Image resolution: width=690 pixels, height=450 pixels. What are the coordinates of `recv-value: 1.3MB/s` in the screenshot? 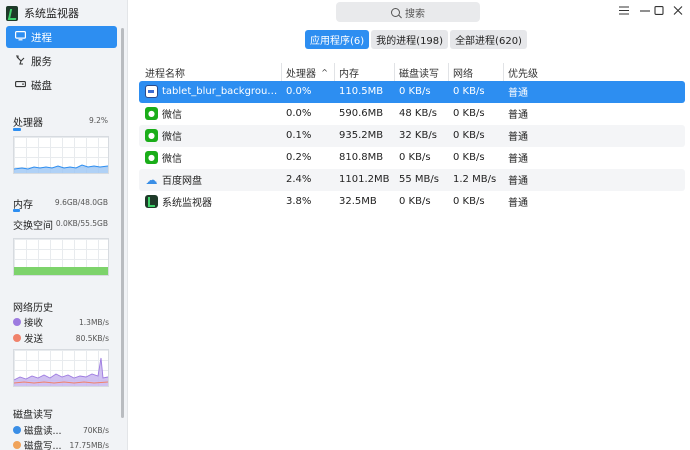 It's located at (94, 322).